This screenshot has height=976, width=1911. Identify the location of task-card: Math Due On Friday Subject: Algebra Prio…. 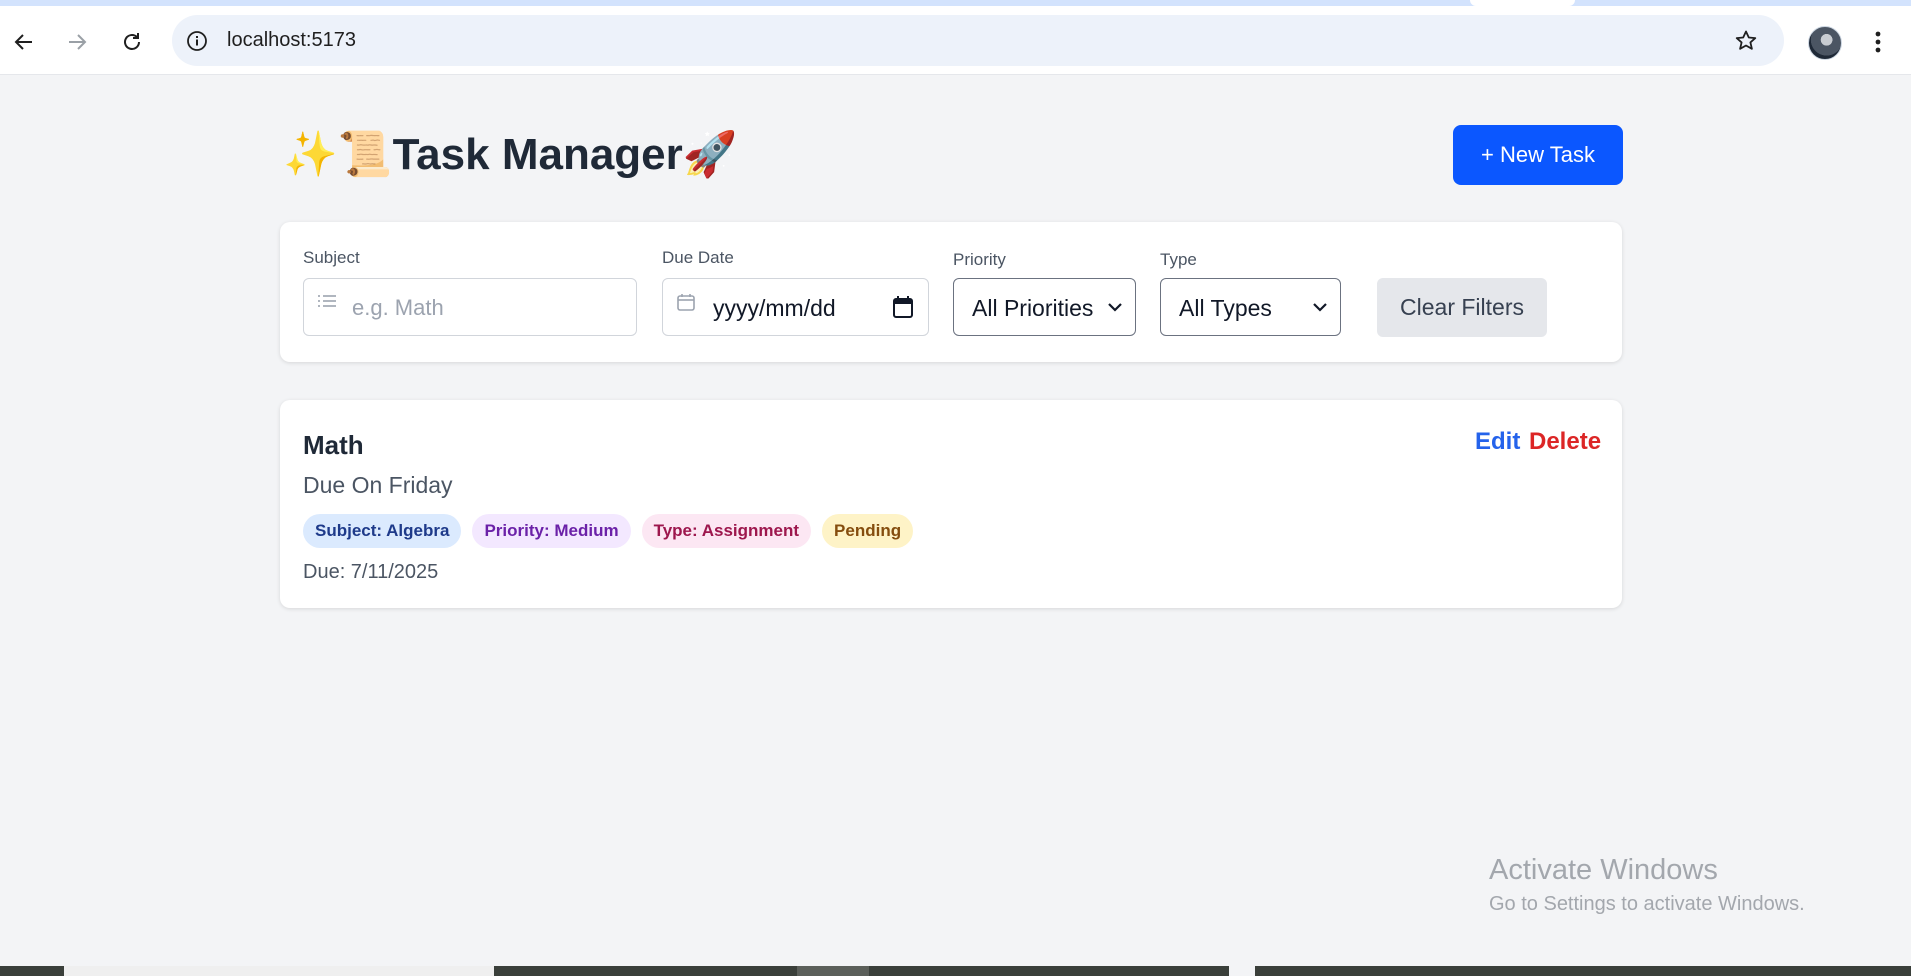
(951, 504).